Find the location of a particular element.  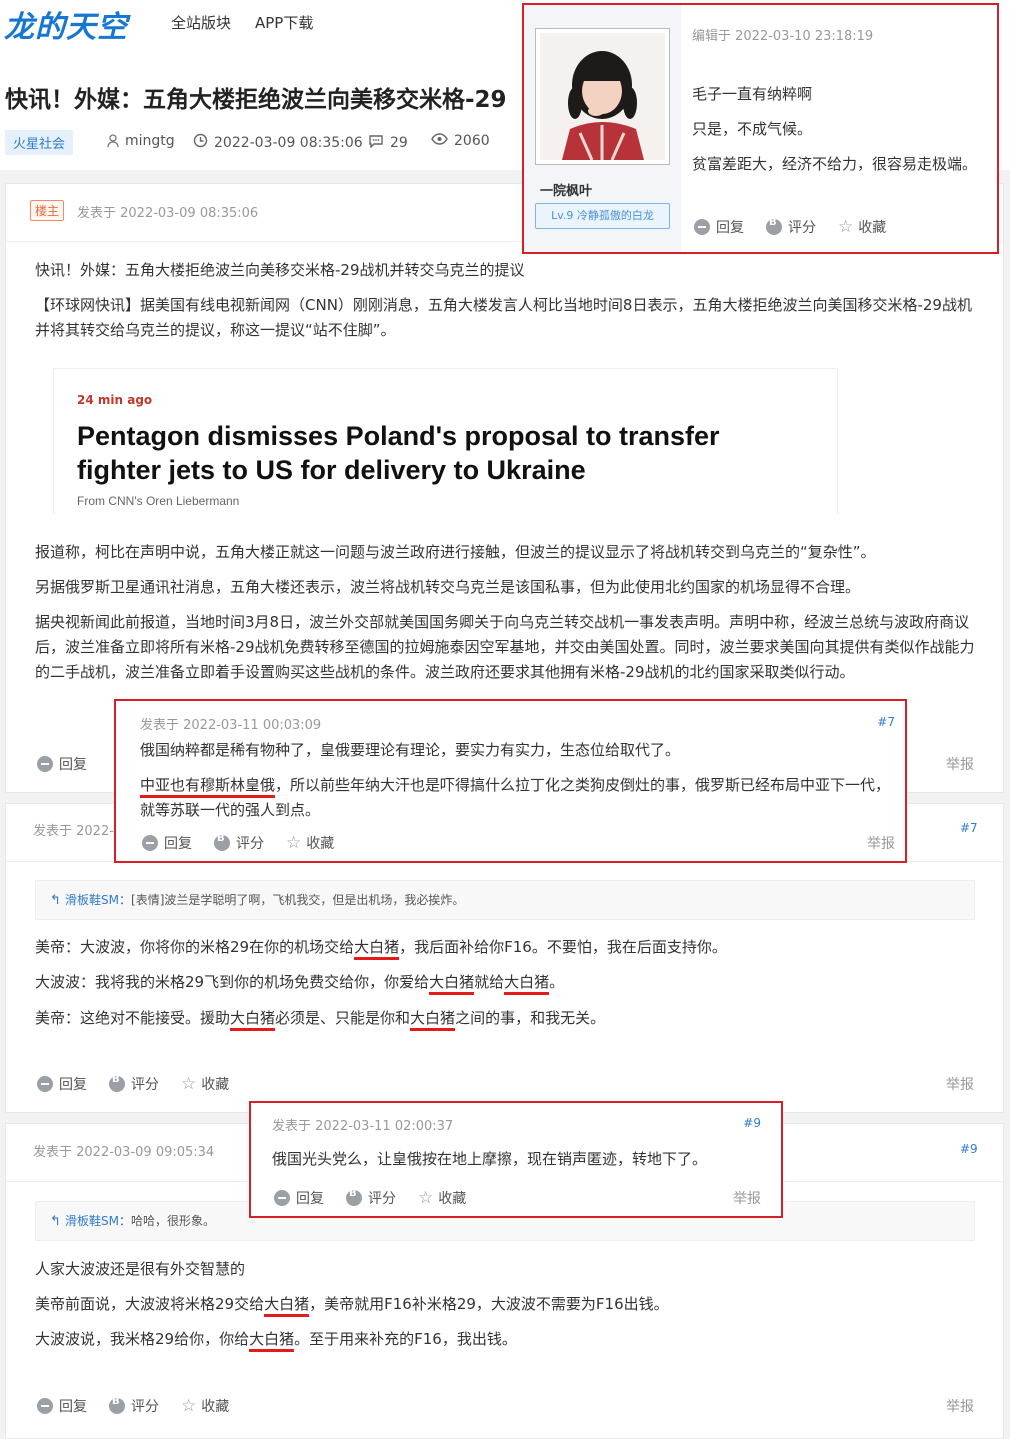

post-time: 发表于 2022-03-11 00:03:09 is located at coordinates (231, 725).